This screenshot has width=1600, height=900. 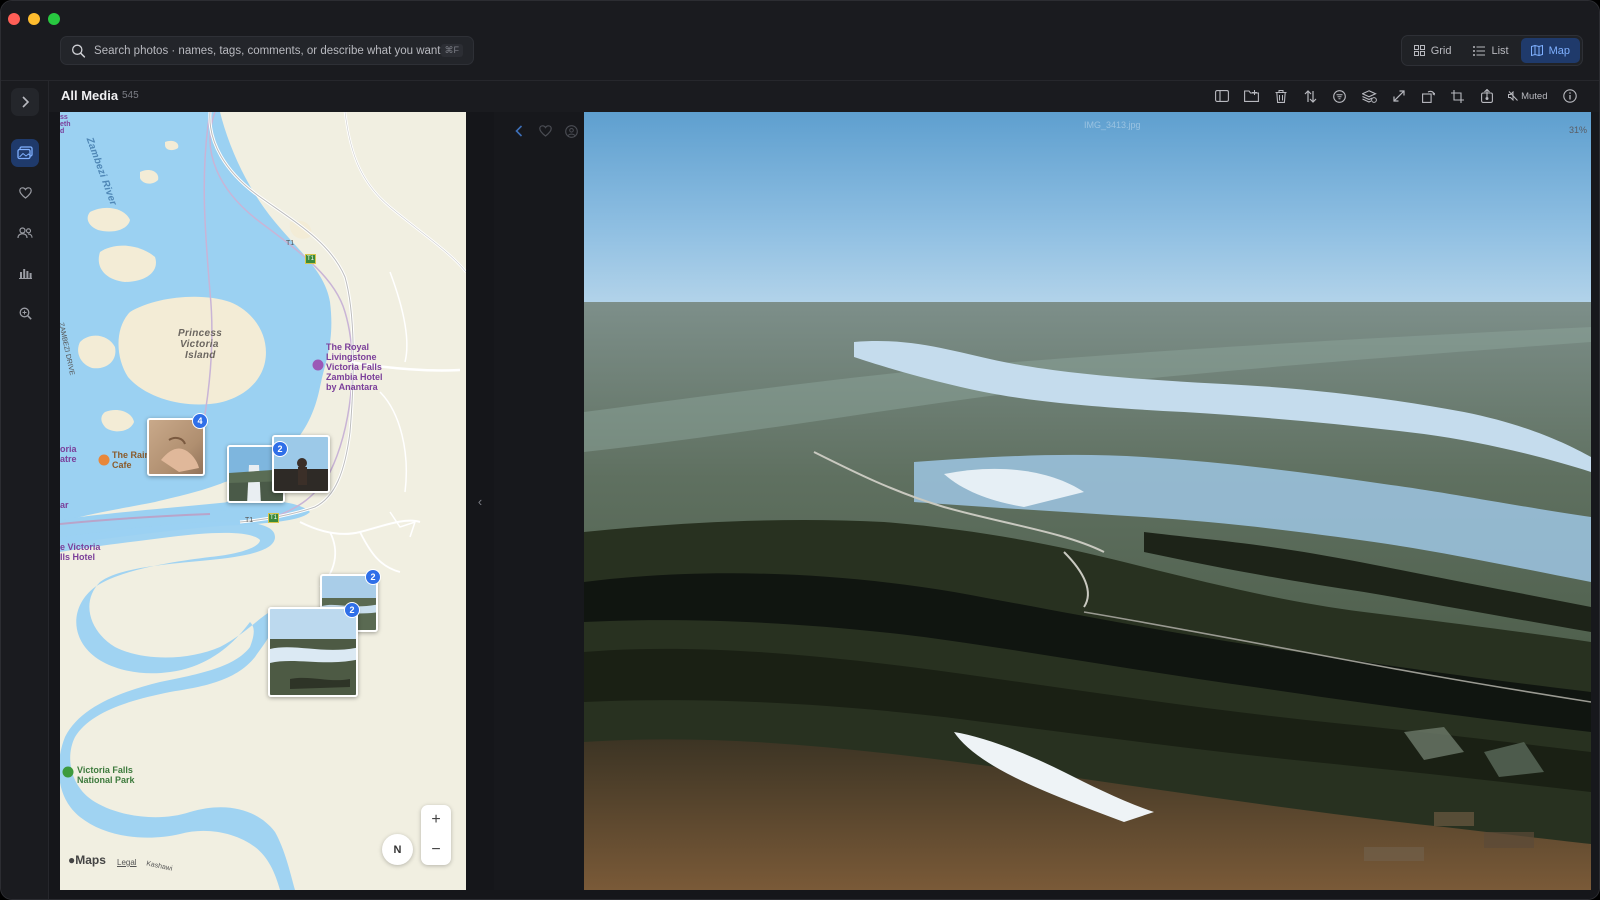 I want to click on view-mode-switcher: Grid List Map, so click(x=1491, y=50).